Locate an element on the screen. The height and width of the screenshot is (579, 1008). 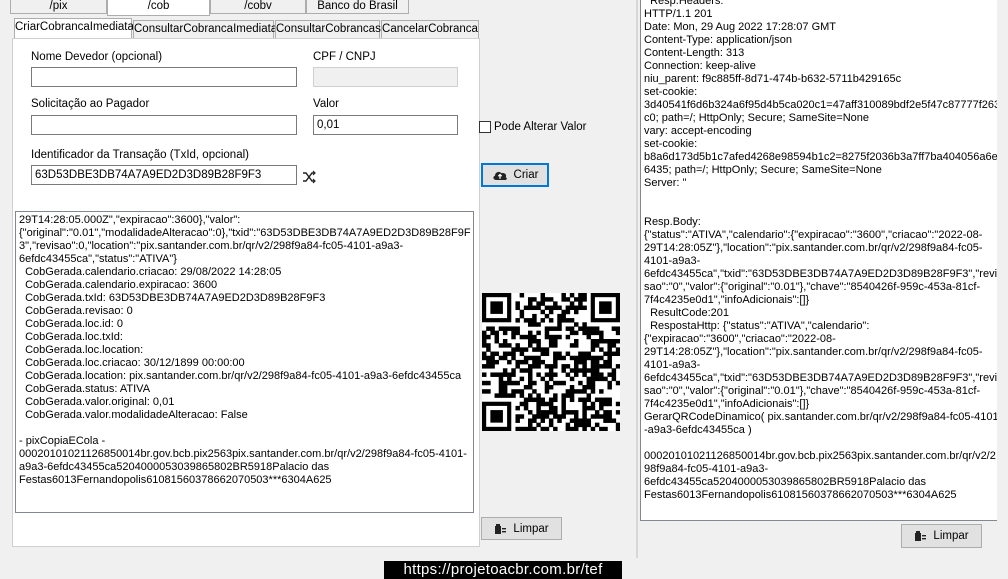
log-line: Content-Type: application/json is located at coordinates (718, 40).